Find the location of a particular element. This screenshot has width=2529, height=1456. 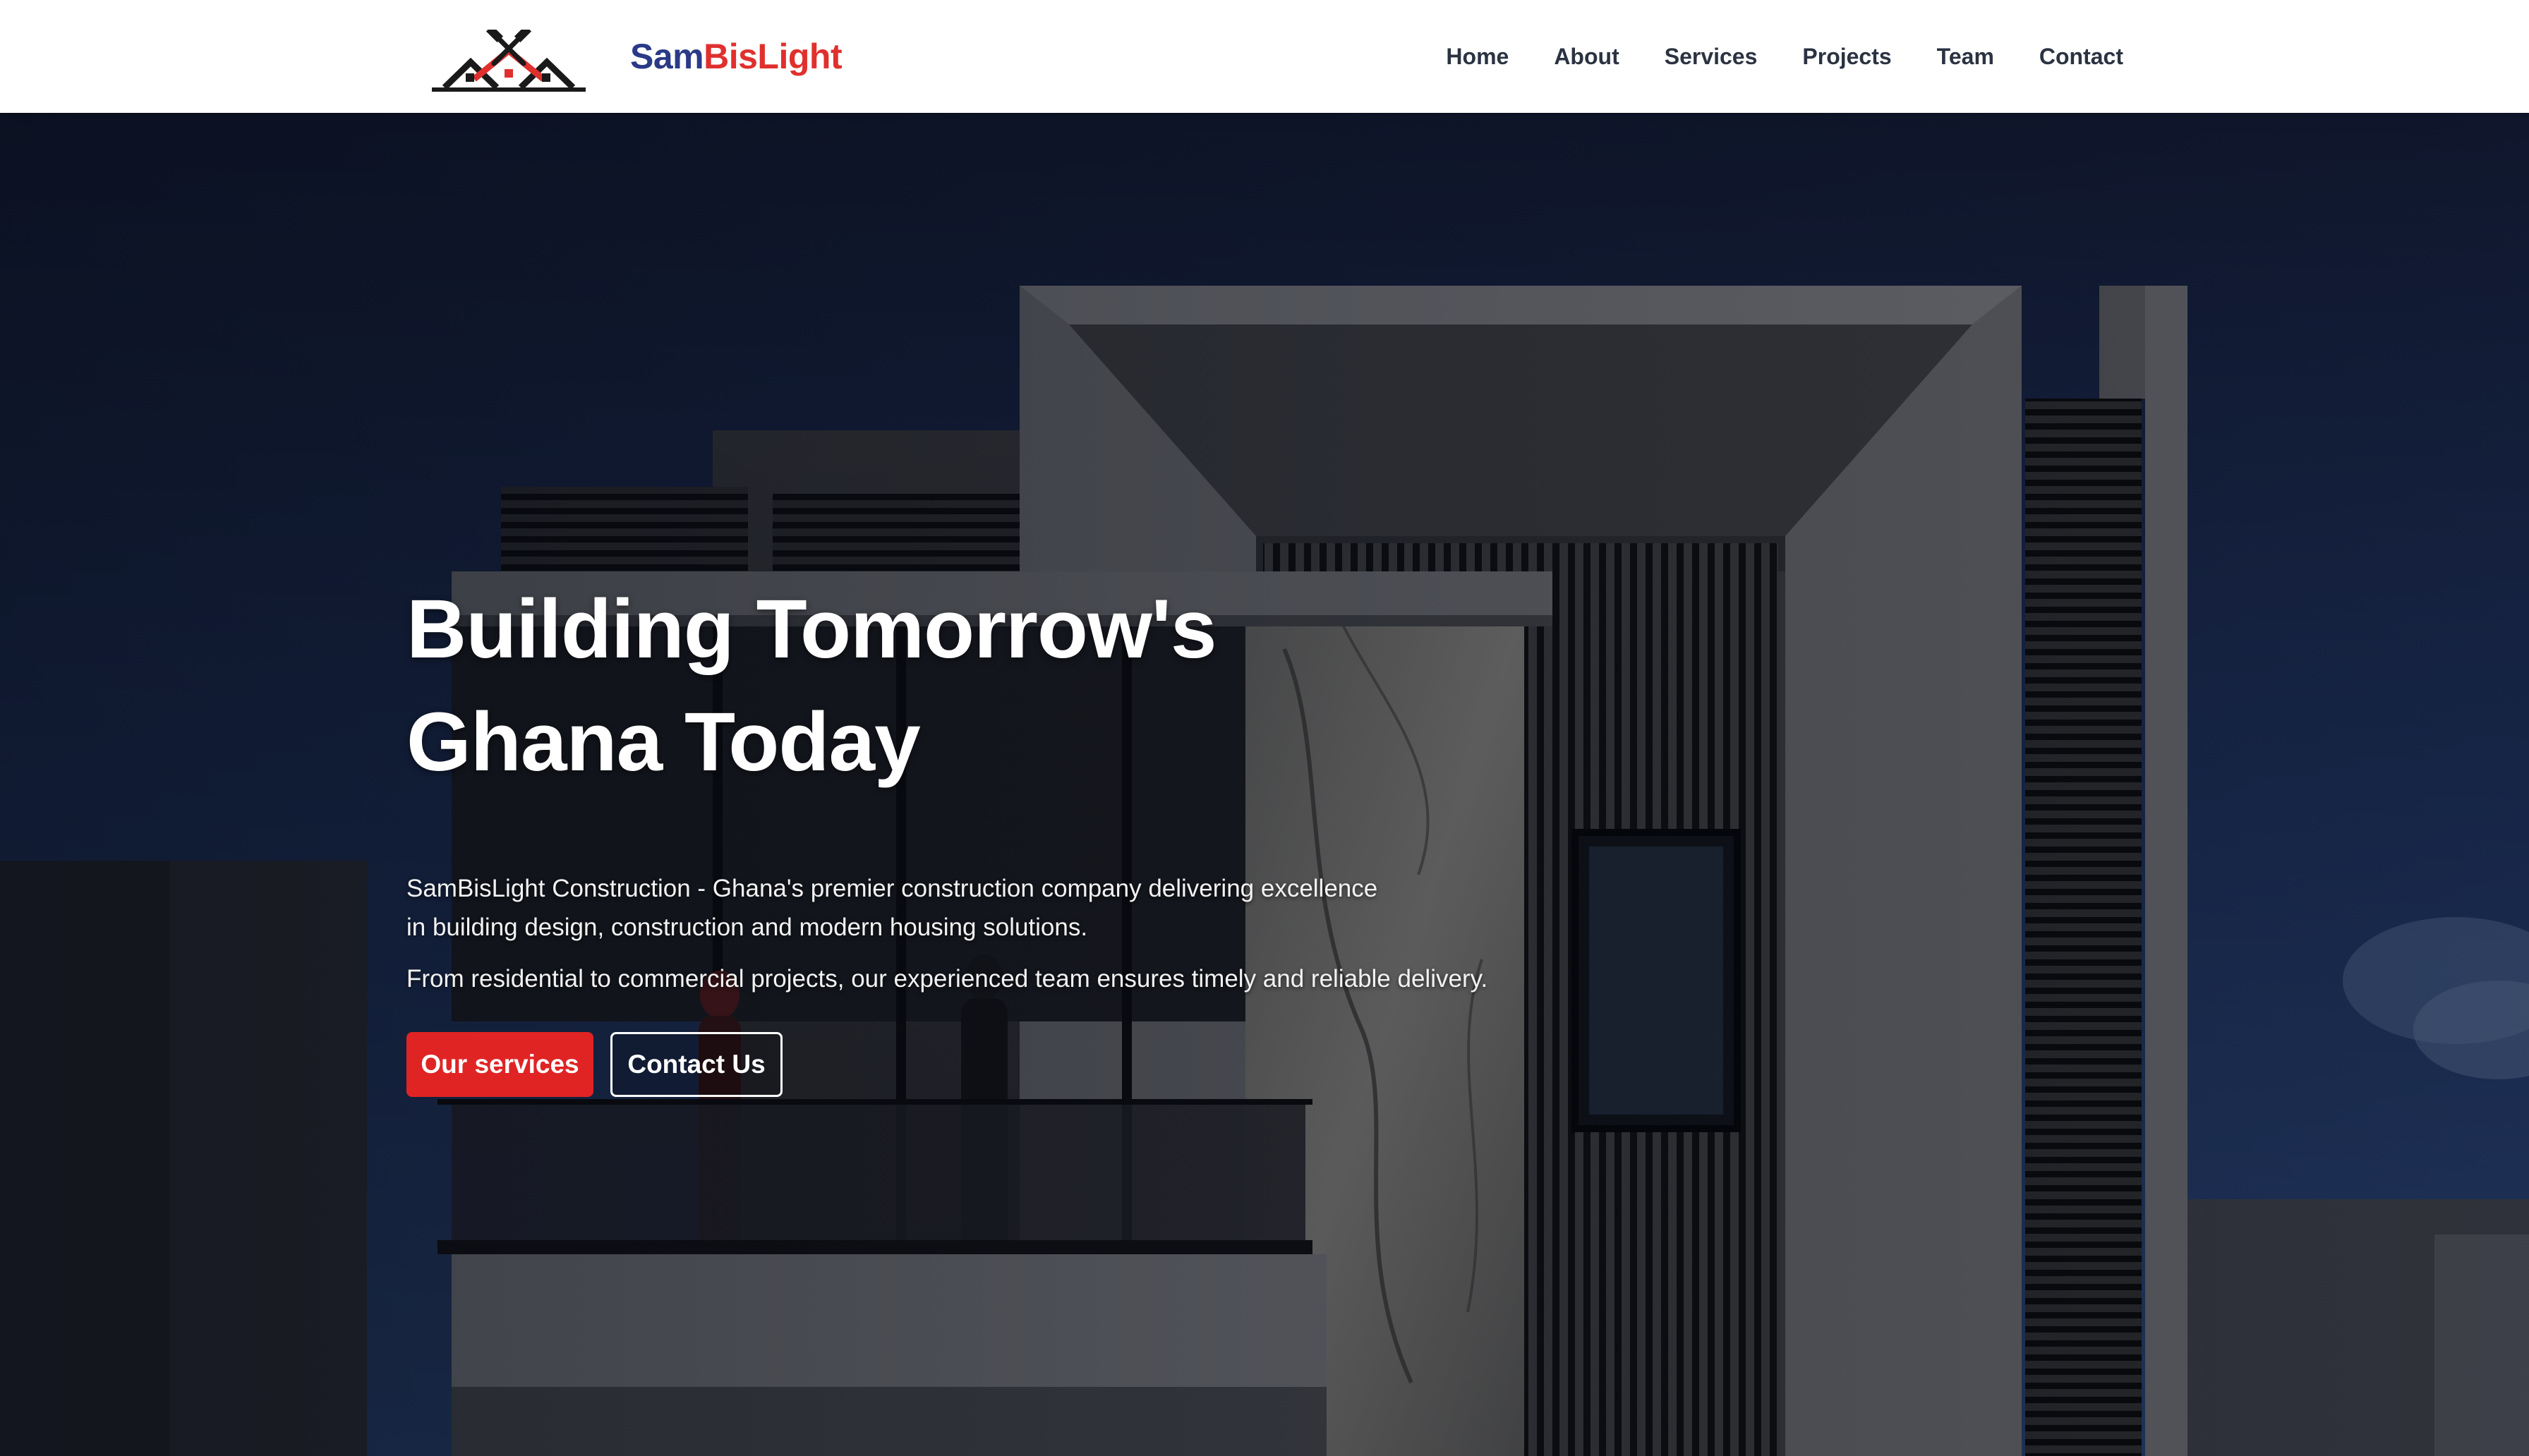

nav-link-team: Team is located at coordinates (1965, 57).